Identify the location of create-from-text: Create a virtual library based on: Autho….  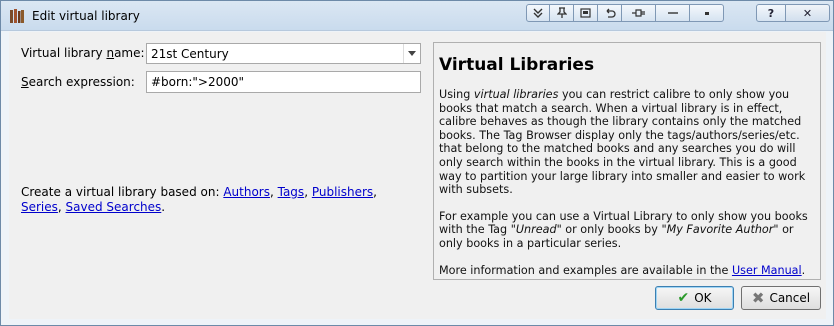
(199, 199).